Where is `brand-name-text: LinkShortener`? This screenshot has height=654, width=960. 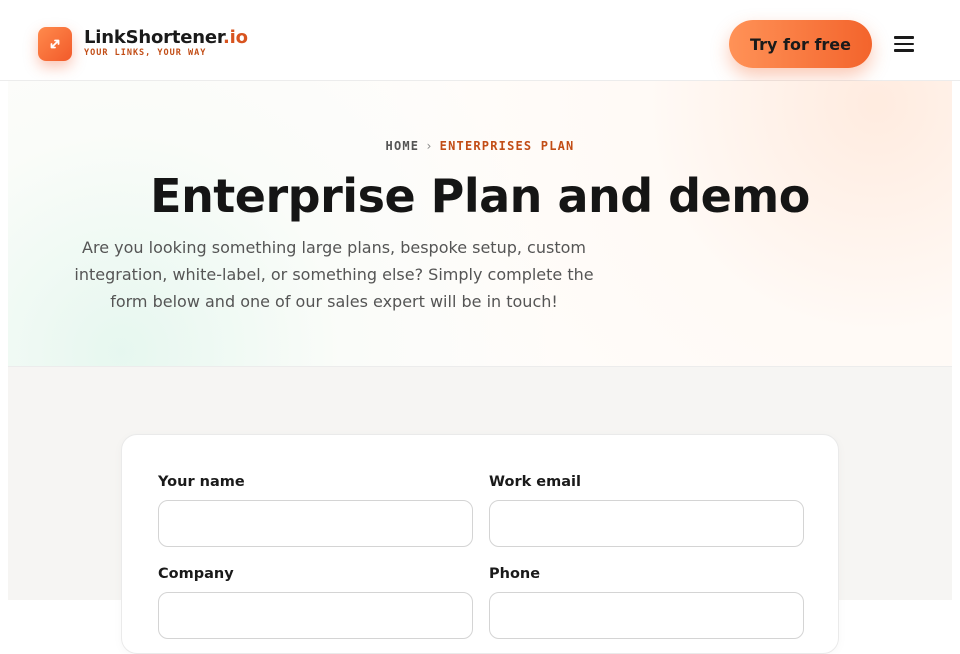
brand-name-text: LinkShortener is located at coordinates (153, 37).